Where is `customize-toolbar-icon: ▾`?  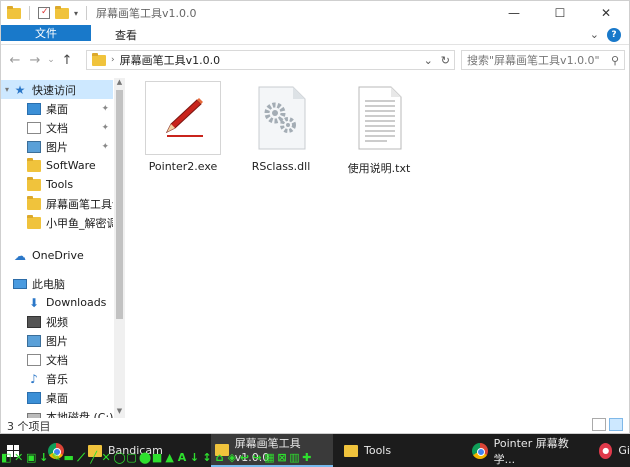 customize-toolbar-icon: ▾ is located at coordinates (76, 13).